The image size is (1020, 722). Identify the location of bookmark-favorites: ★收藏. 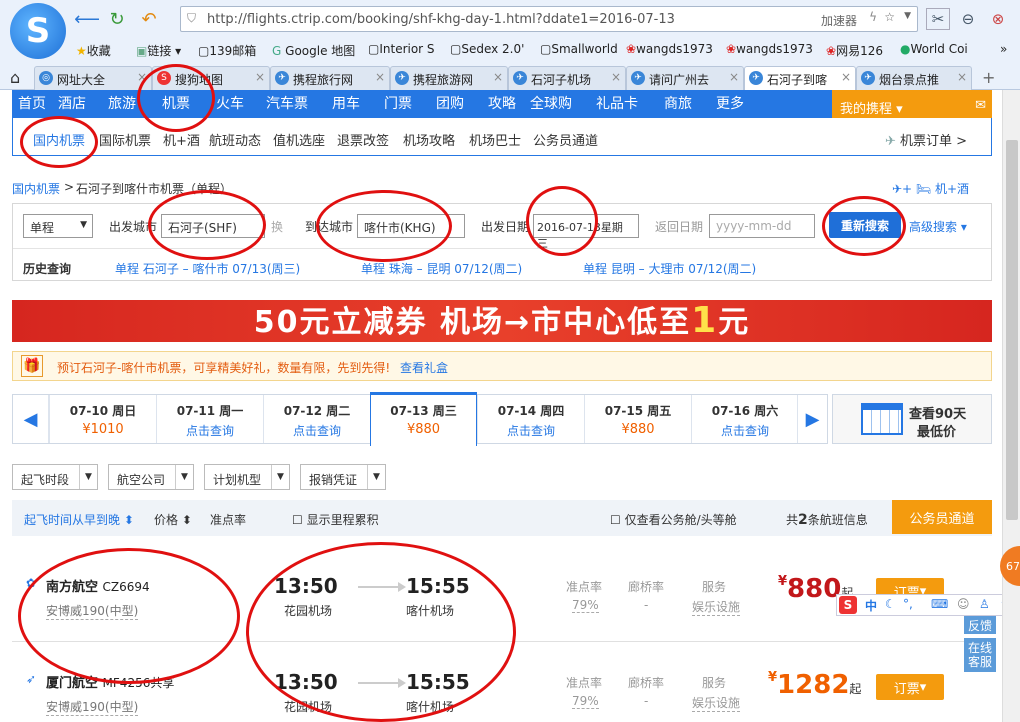
(93, 50).